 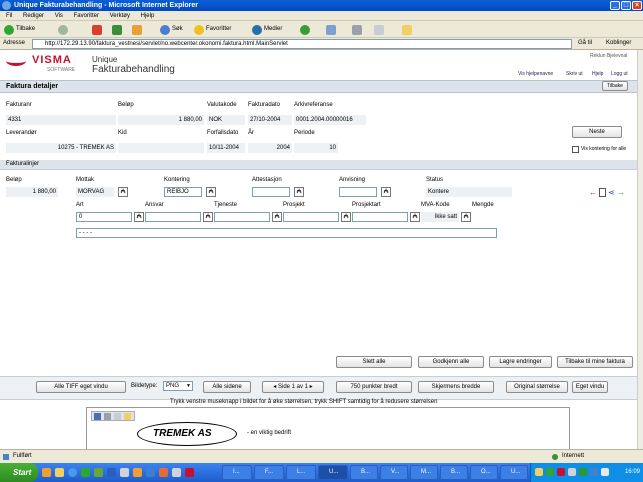 What do you see at coordinates (59, 16) in the screenshot?
I see `menu-view: Vis` at bounding box center [59, 16].